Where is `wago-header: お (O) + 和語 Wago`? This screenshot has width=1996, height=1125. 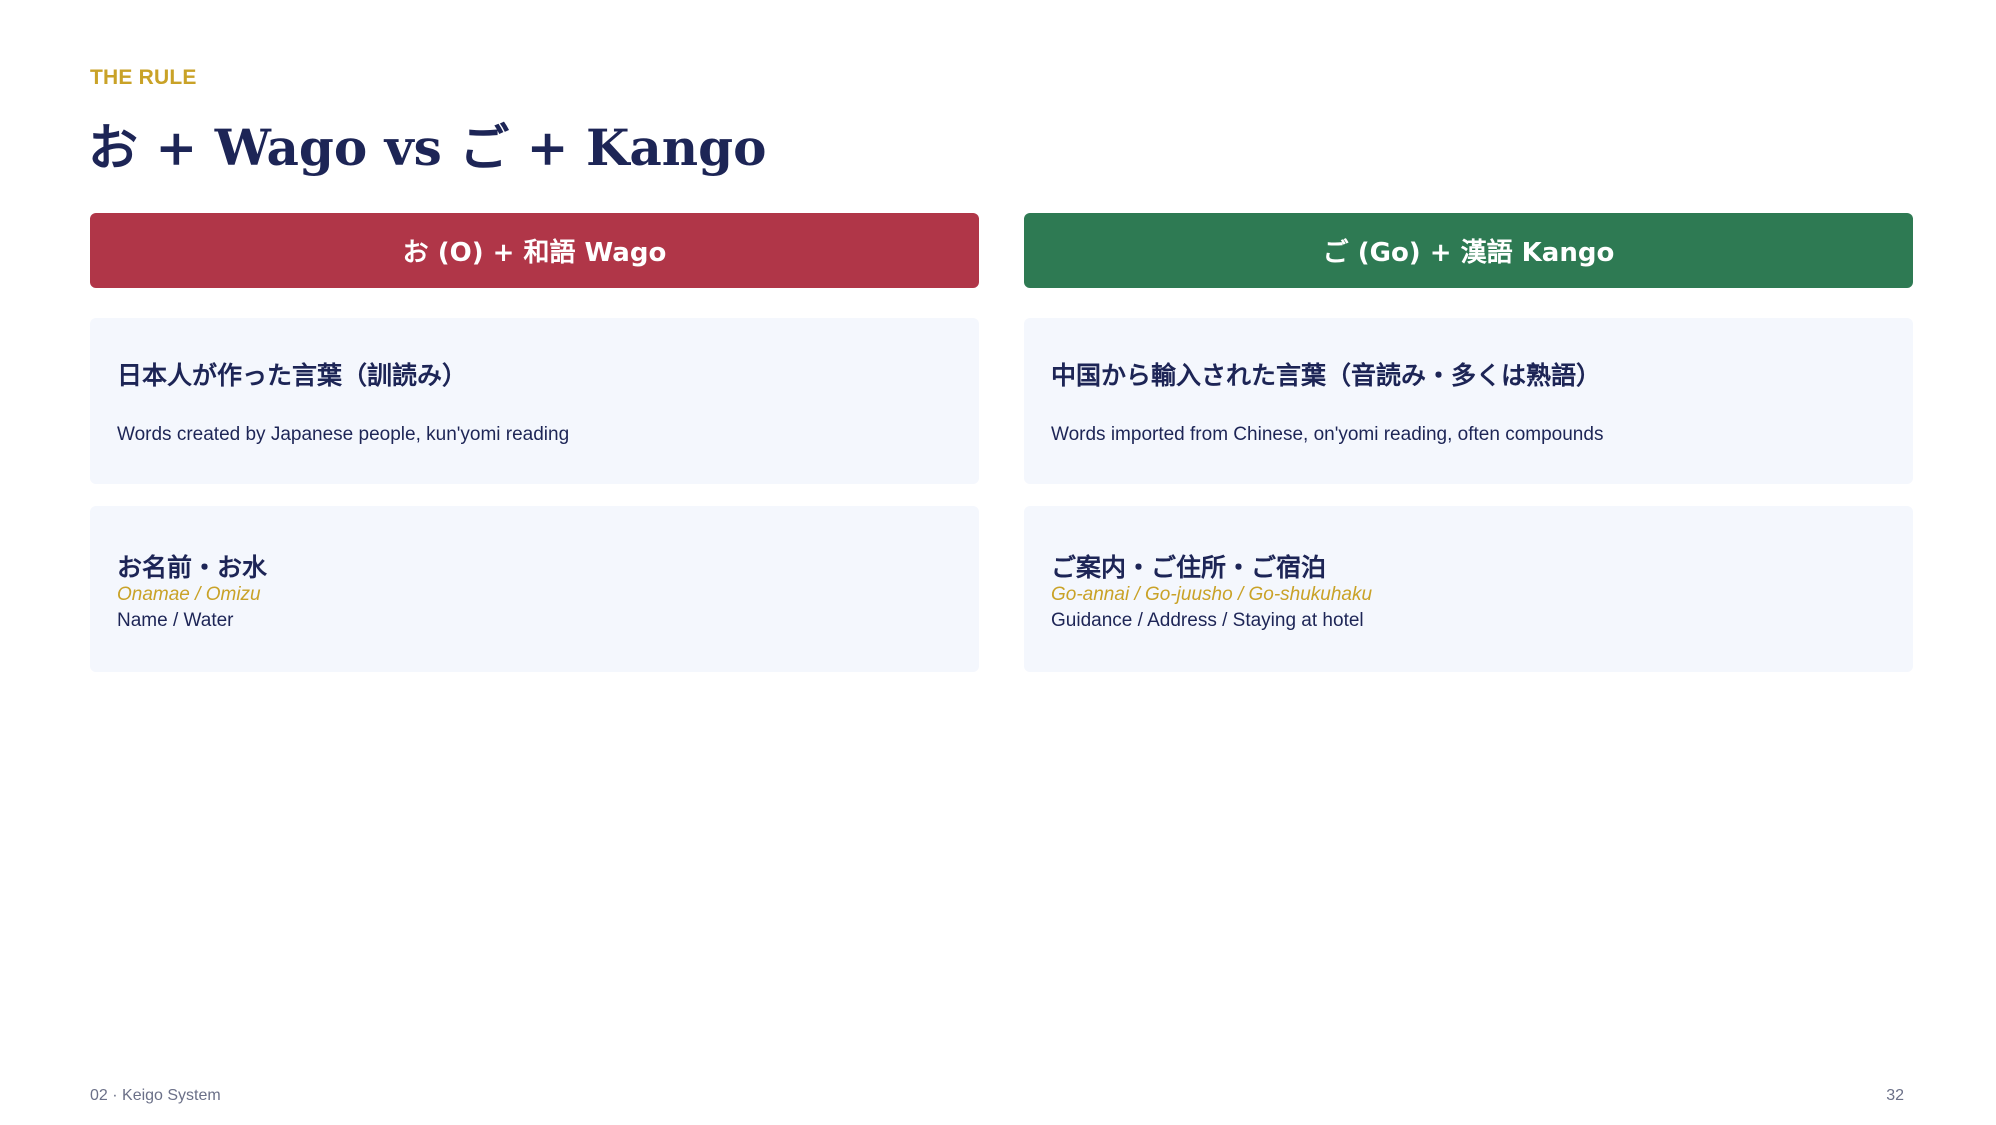 wago-header: お (O) + 和語 Wago is located at coordinates (534, 250).